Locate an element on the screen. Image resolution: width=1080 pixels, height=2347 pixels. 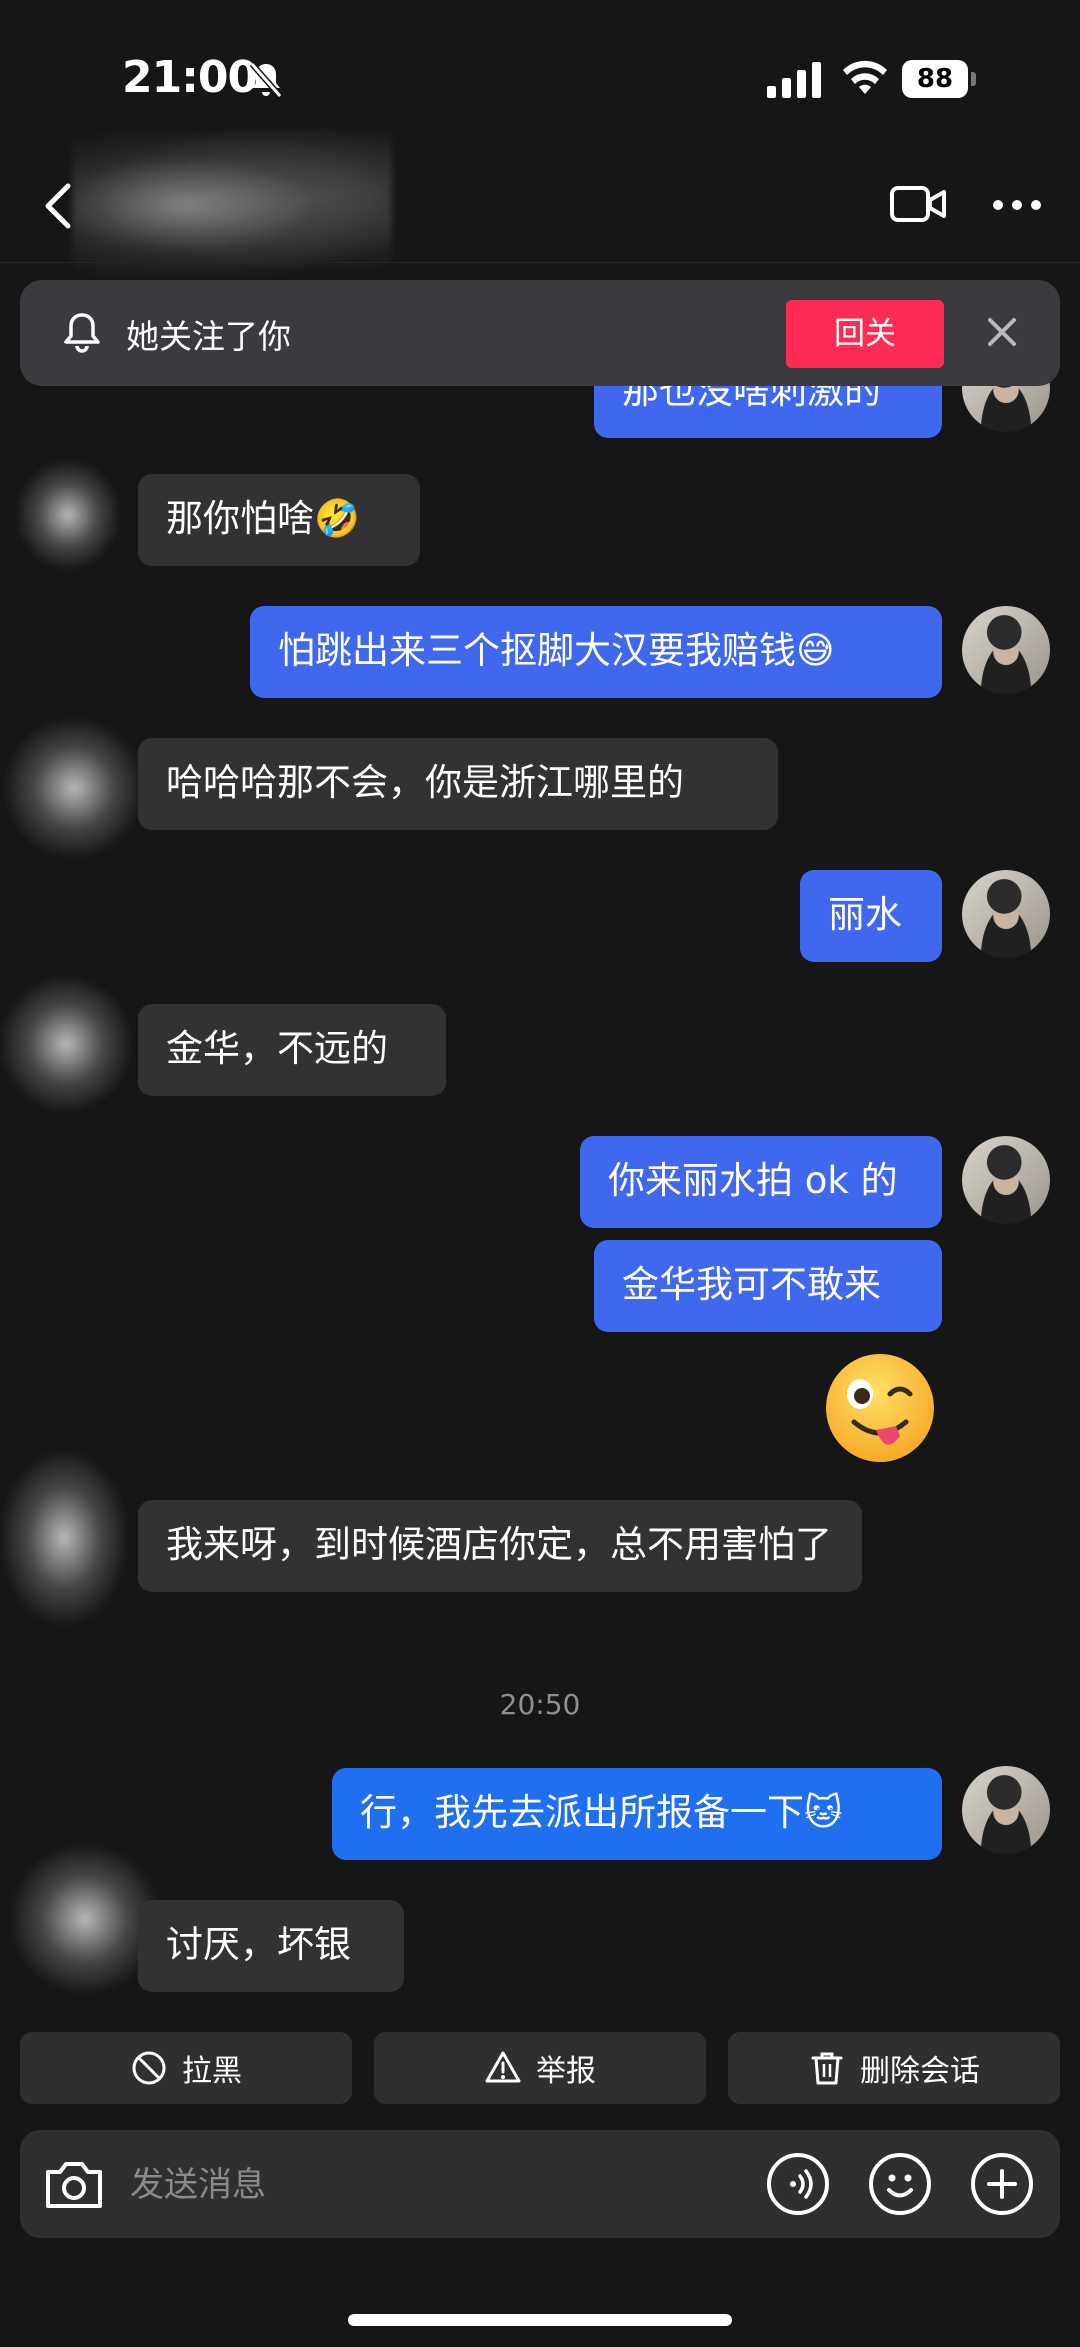
message-timestamp: 20:50 is located at coordinates (540, 1704).